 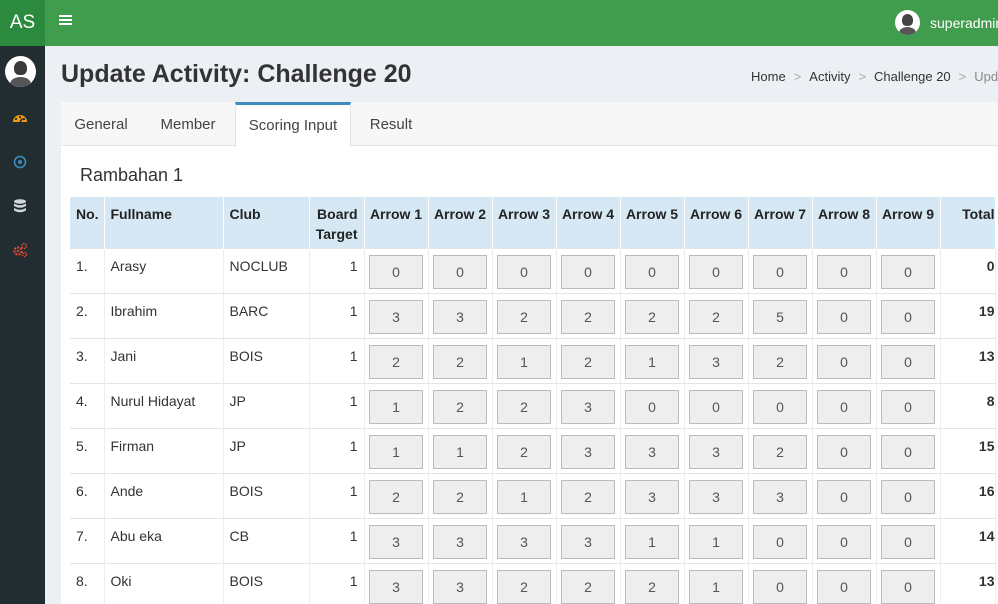 What do you see at coordinates (768, 76) in the screenshot?
I see `breadcrumb-home: Home` at bounding box center [768, 76].